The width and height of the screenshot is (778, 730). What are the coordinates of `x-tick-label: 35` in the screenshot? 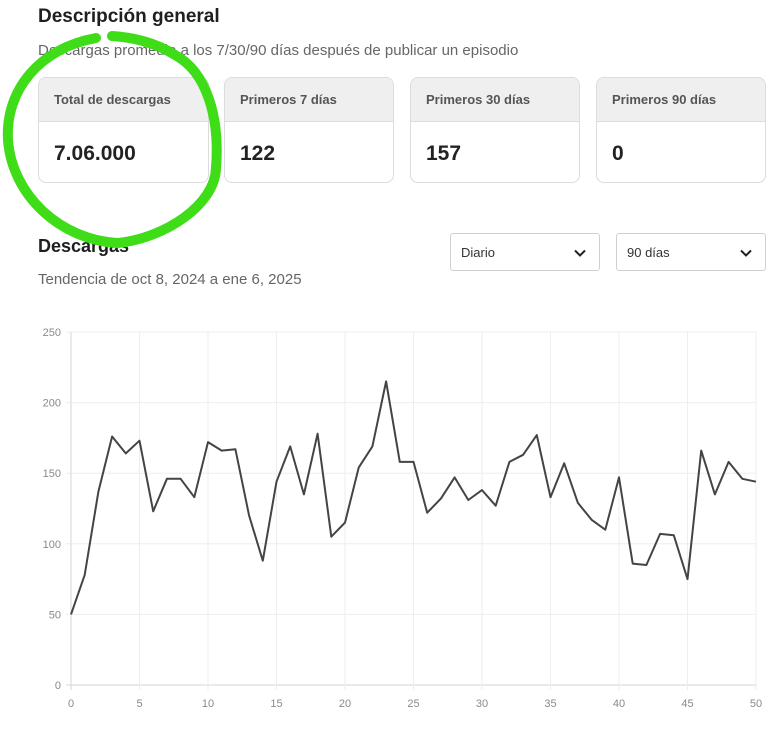 It's located at (550, 704).